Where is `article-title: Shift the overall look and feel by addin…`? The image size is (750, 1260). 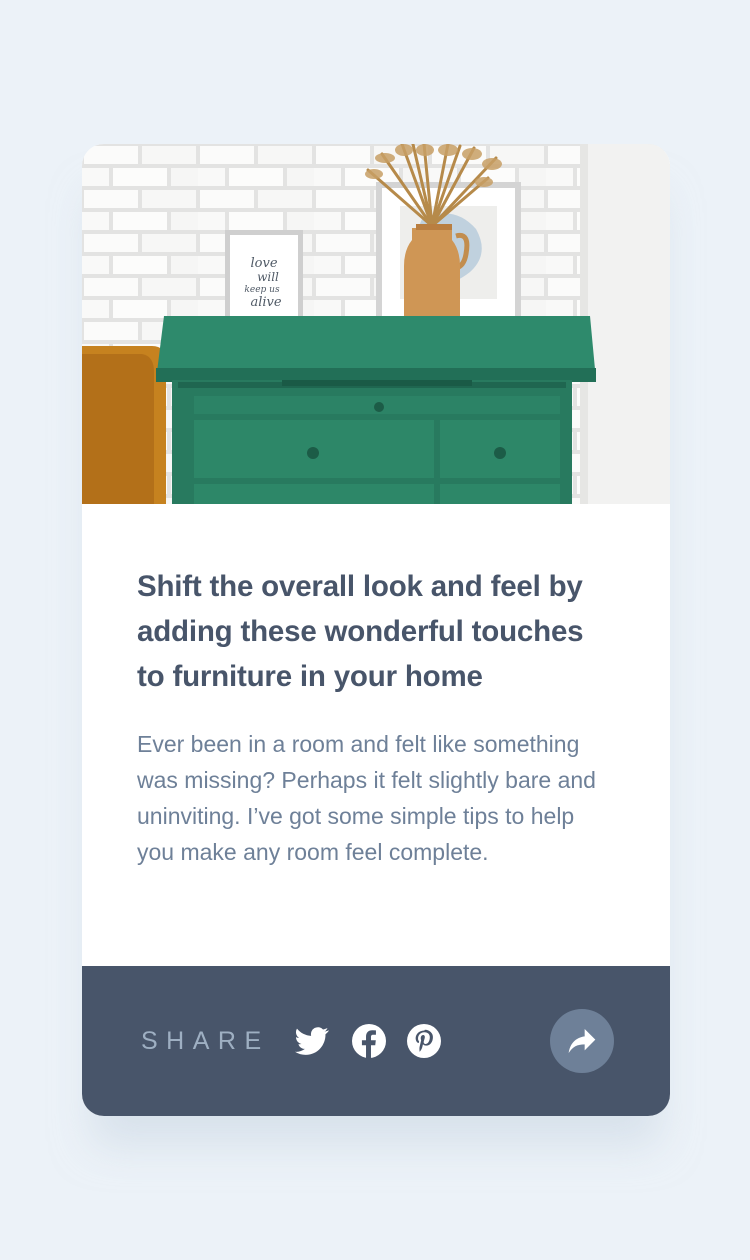 article-title: Shift the overall look and feel by addin… is located at coordinates (360, 631).